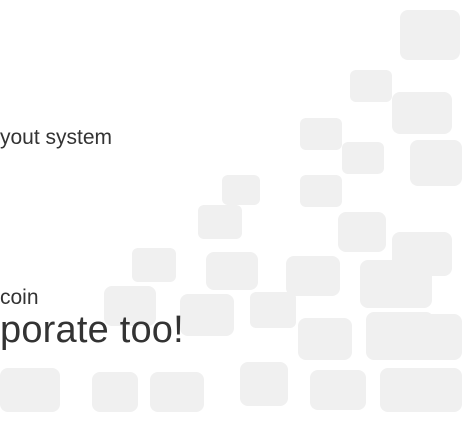 Image resolution: width=462 pixels, height=422 pixels. Describe the element at coordinates (19, 297) in the screenshot. I see `text-line-2: coin` at that location.